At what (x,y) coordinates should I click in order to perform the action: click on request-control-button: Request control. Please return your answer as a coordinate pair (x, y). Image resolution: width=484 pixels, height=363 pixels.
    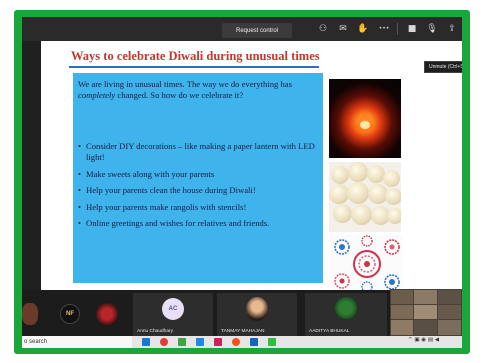
    Looking at the image, I should click on (257, 30).